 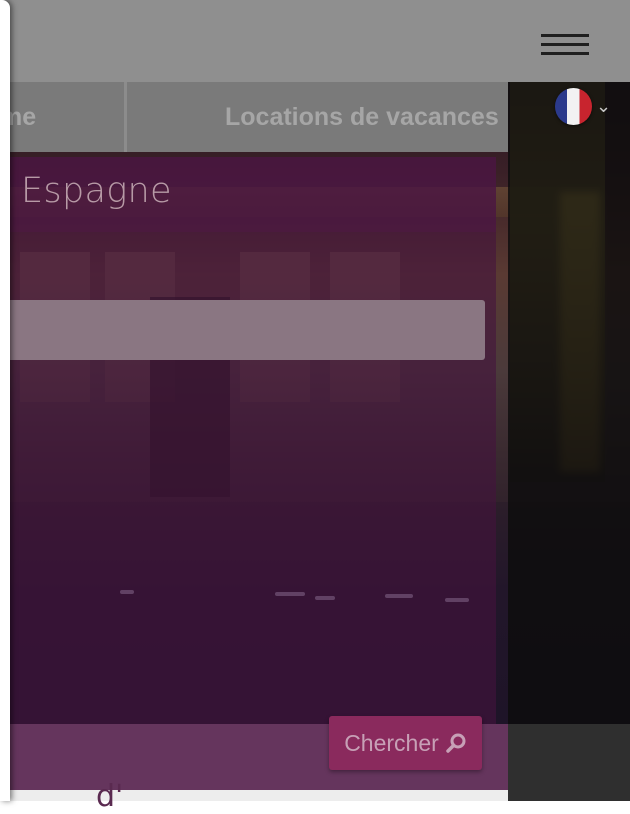 I want to click on nav-divider, so click(x=125, y=117).